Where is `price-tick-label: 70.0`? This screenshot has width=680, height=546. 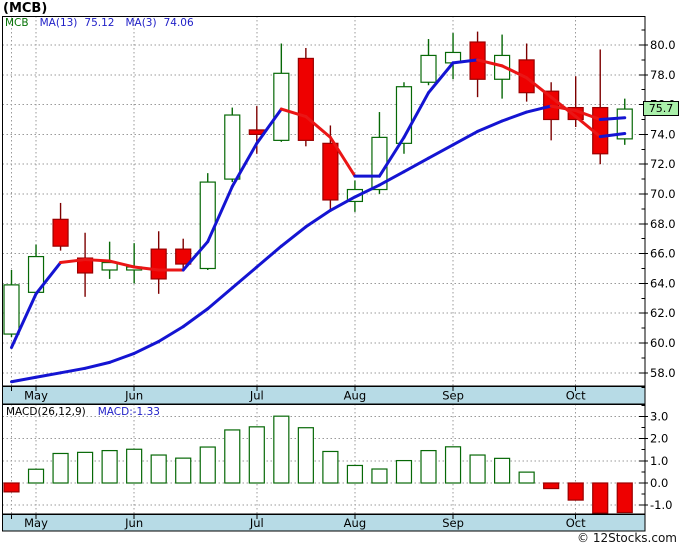 price-tick-label: 70.0 is located at coordinates (663, 194).